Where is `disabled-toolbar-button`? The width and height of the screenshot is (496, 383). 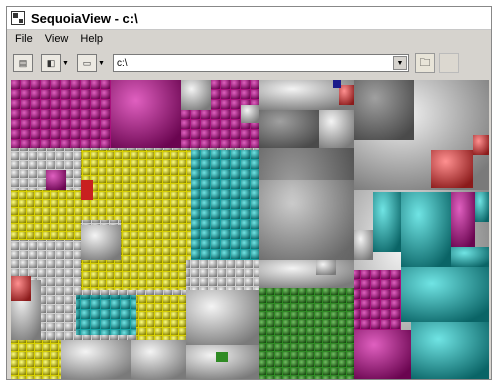 disabled-toolbar-button is located at coordinates (449, 63).